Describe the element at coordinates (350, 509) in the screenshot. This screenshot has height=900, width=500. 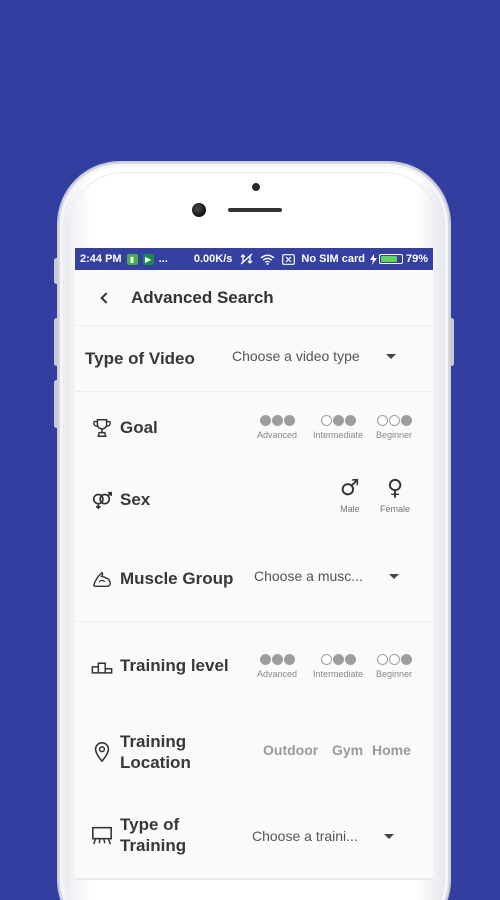
I see `sex-option-label: Male` at that location.